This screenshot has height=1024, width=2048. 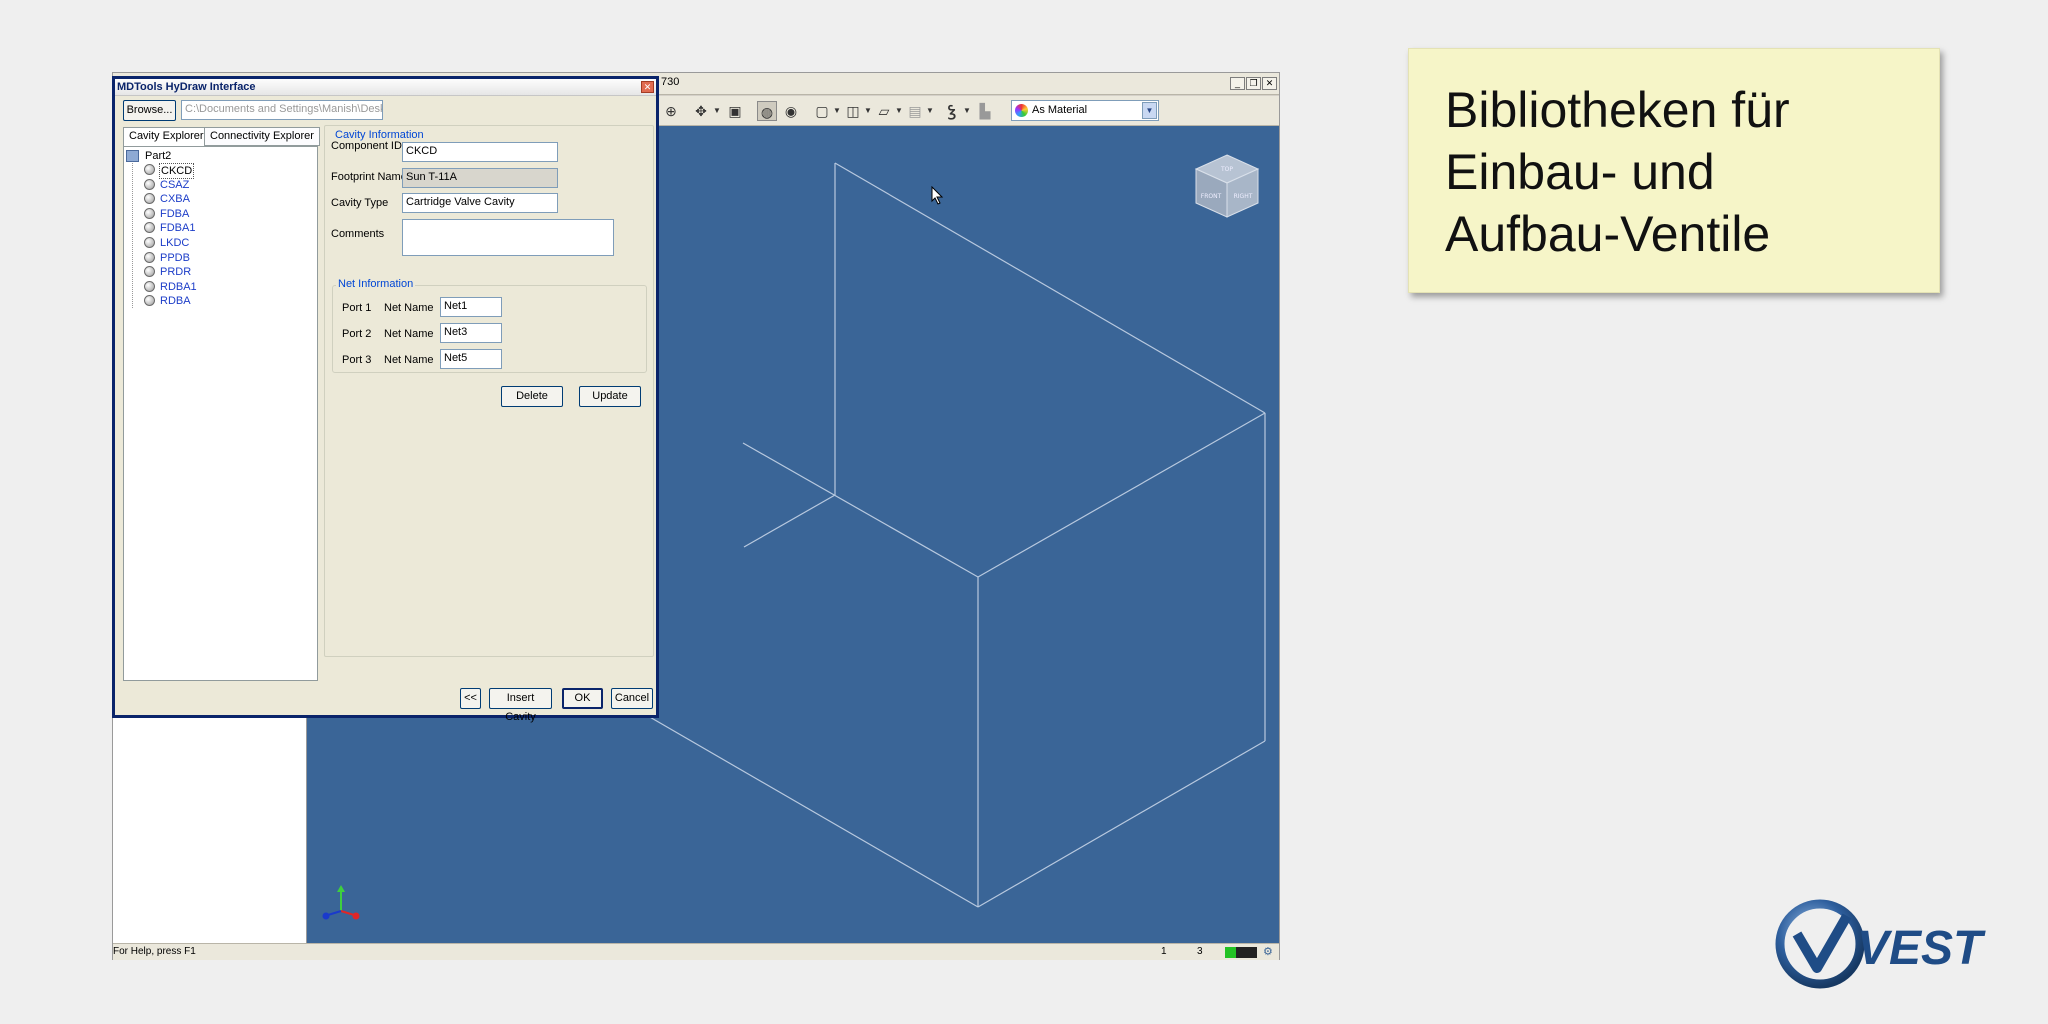 I want to click on part-icon, so click(x=132, y=156).